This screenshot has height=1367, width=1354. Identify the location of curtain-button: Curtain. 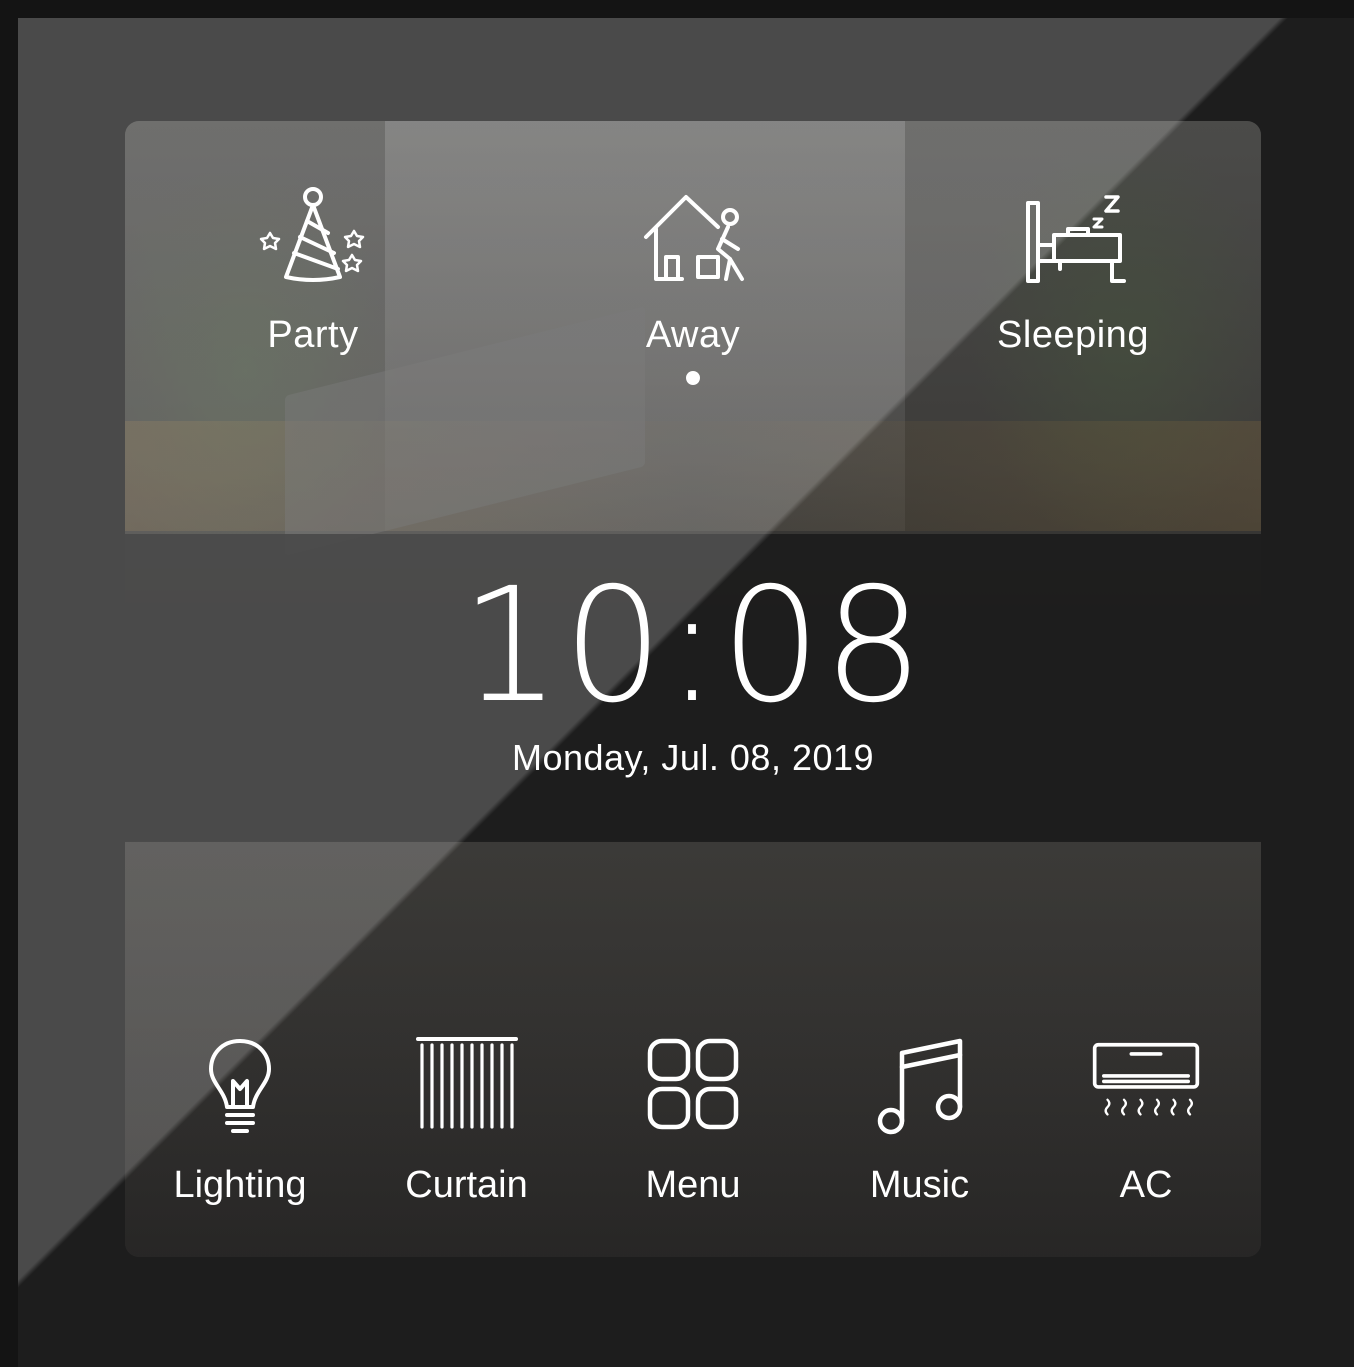
(467, 1119).